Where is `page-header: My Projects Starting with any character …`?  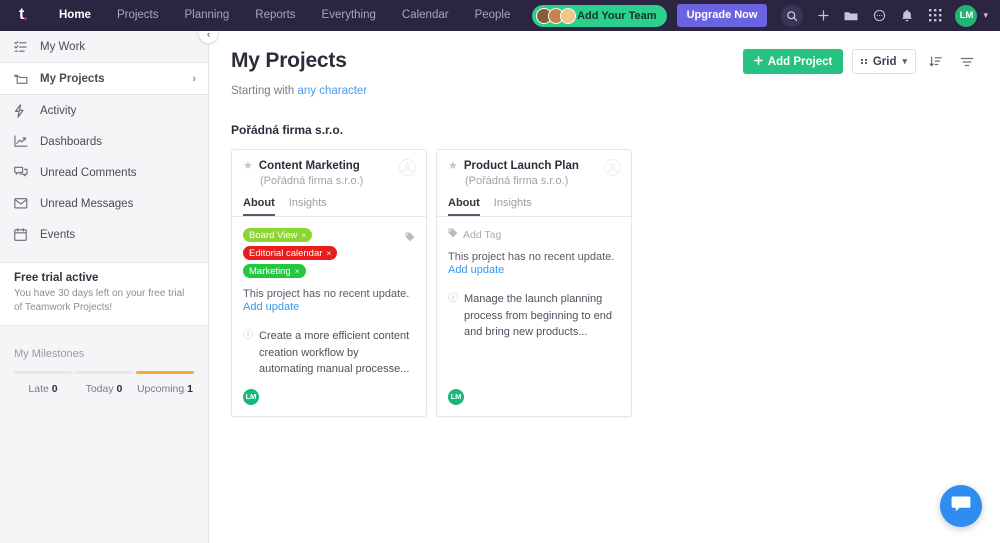 page-header: My Projects Starting with any character … is located at coordinates (604, 73).